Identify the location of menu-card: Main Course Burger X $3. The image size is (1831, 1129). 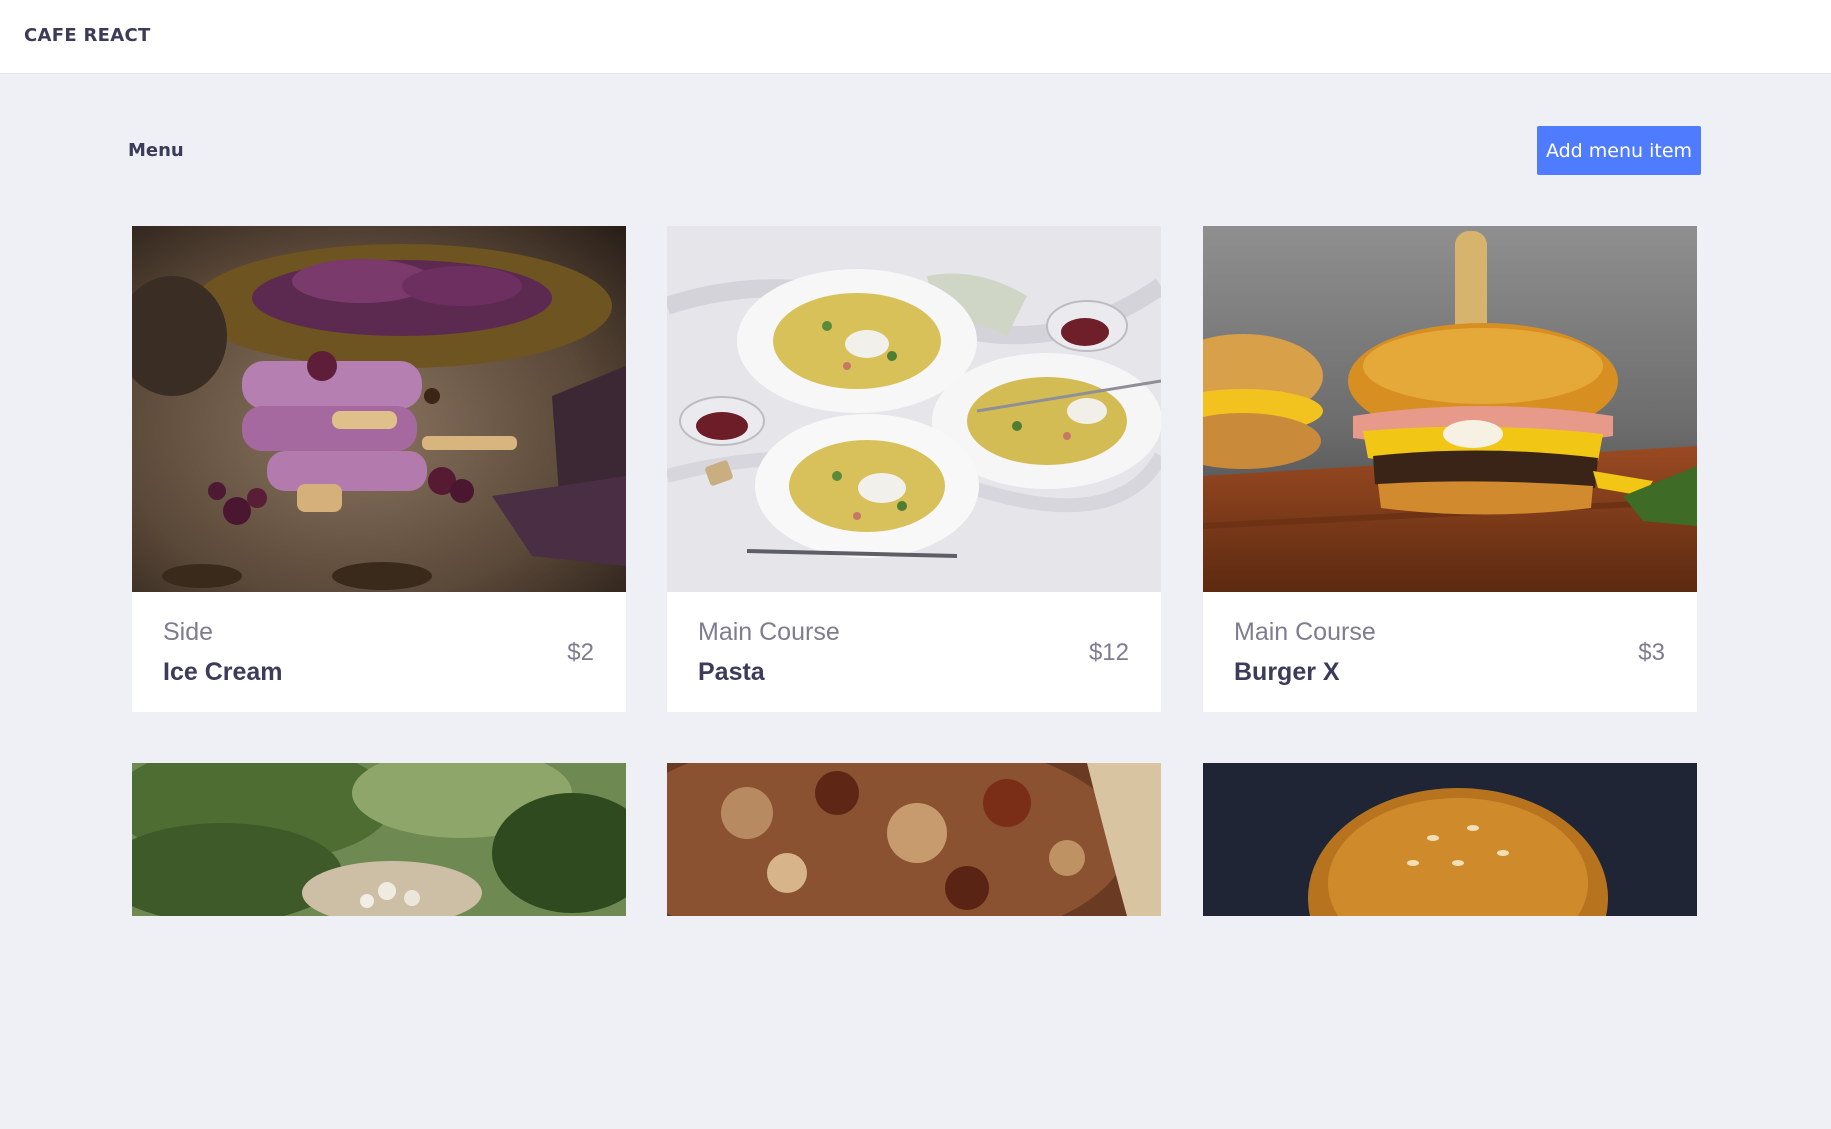
(1450, 469).